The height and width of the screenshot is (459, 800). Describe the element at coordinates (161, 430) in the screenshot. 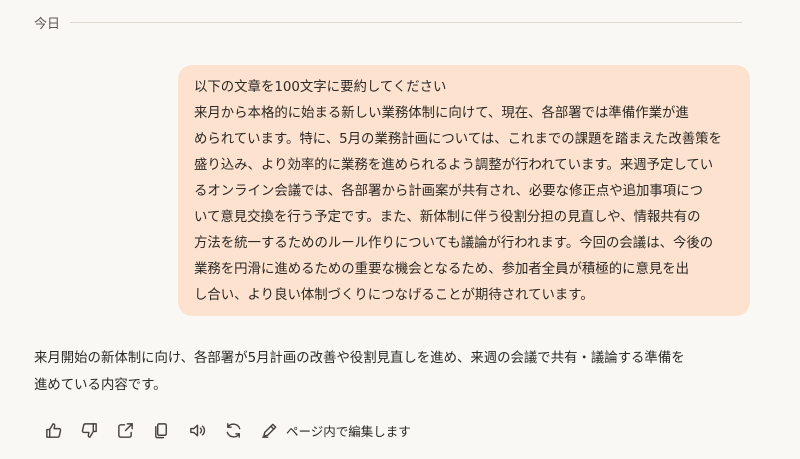

I see `copy-icon` at that location.